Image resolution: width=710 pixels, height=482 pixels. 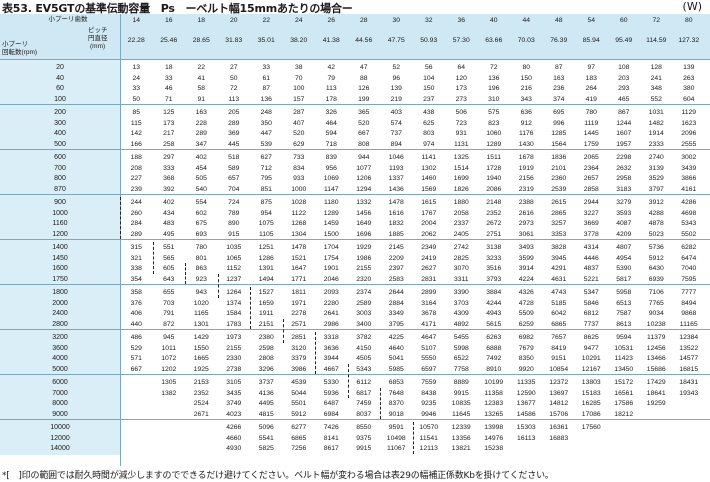 What do you see at coordinates (266, 404) in the screenshot?
I see `value-cell: 4495` at bounding box center [266, 404].